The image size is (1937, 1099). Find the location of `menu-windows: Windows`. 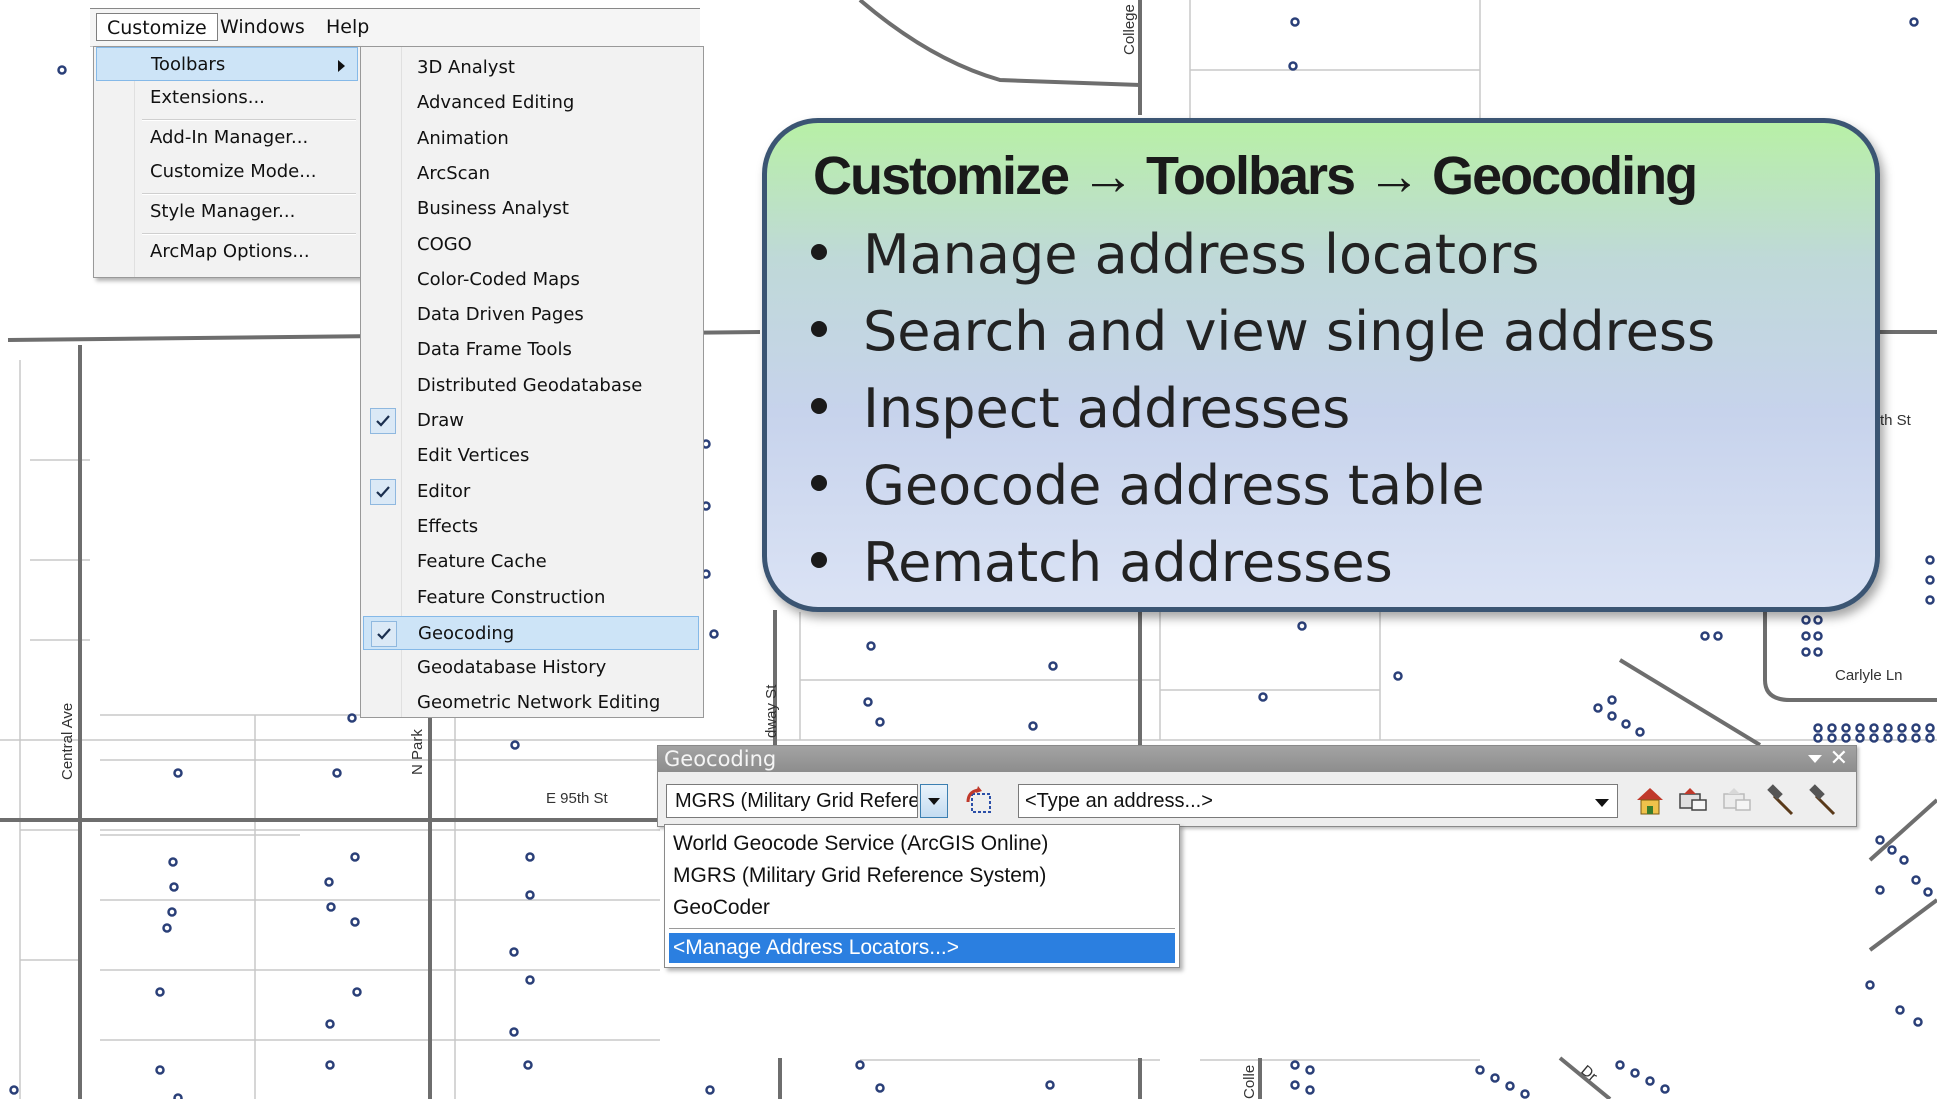

menu-windows: Windows is located at coordinates (262, 27).